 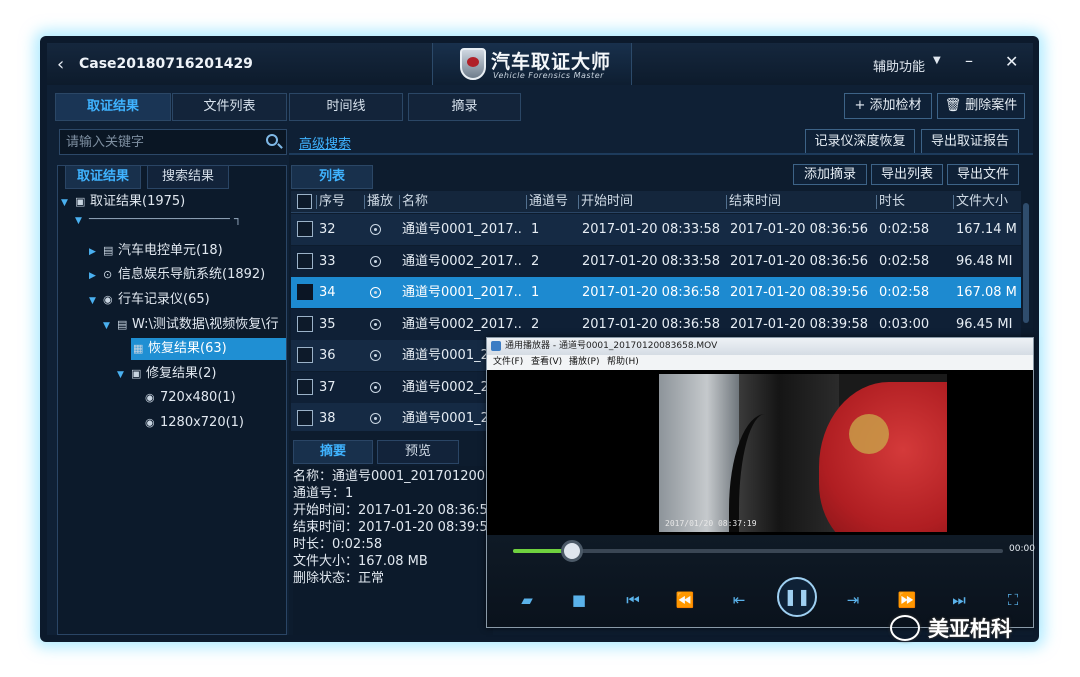 What do you see at coordinates (413, 202) in the screenshot?
I see `col-name: 名称` at bounding box center [413, 202].